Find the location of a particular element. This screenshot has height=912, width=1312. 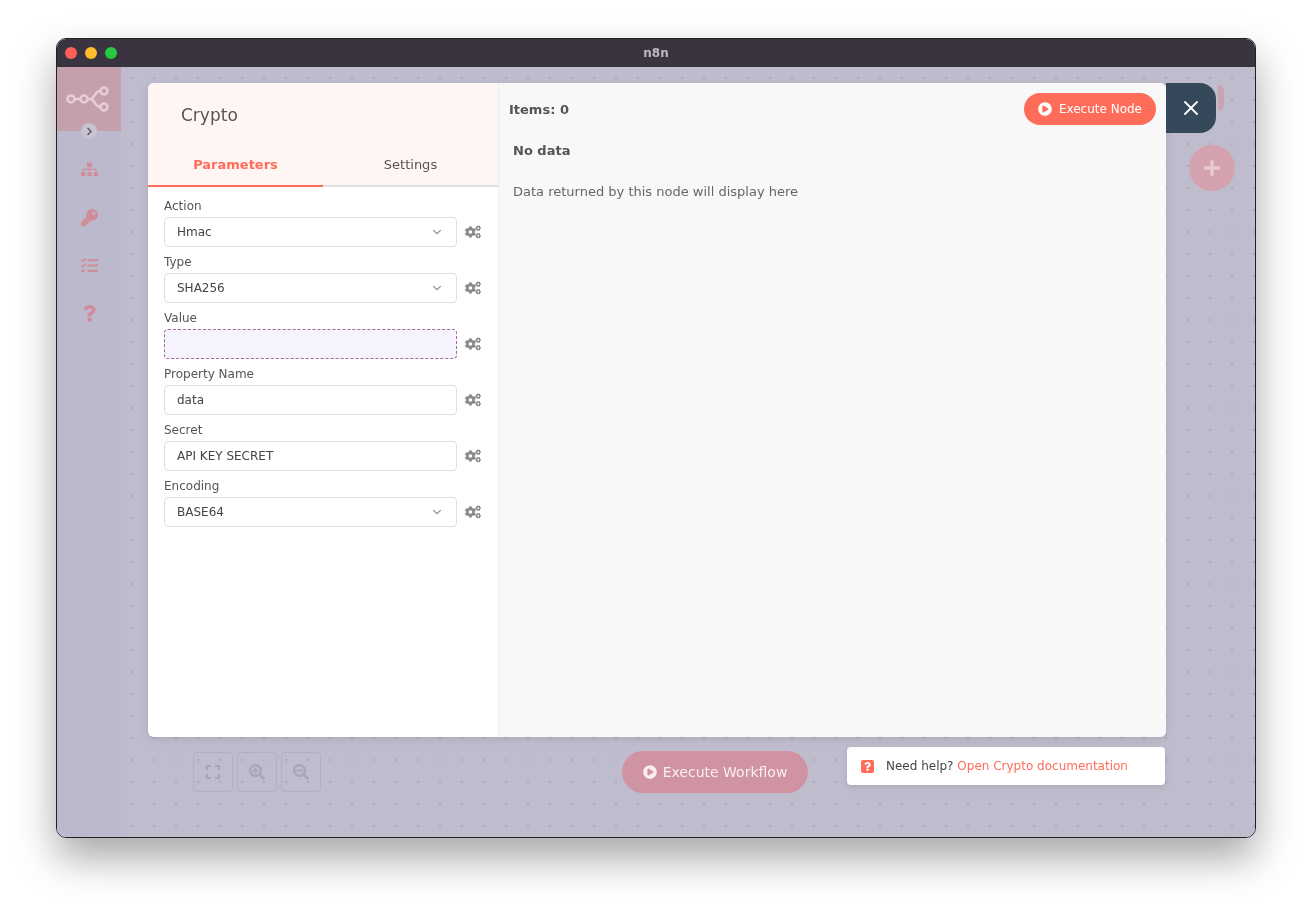

field-label: Property Name is located at coordinates (209, 374).